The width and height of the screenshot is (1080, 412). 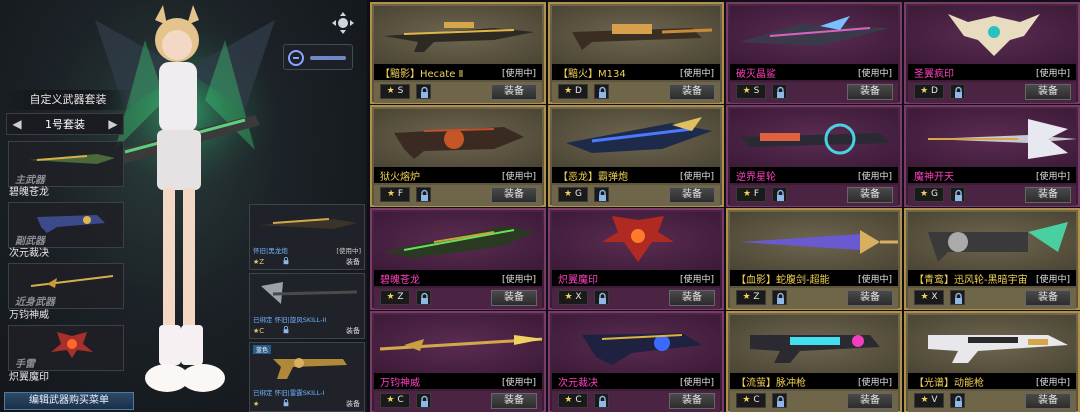 What do you see at coordinates (310, 368) in the screenshot?
I see `thunder-revolver-icon` at bounding box center [310, 368].